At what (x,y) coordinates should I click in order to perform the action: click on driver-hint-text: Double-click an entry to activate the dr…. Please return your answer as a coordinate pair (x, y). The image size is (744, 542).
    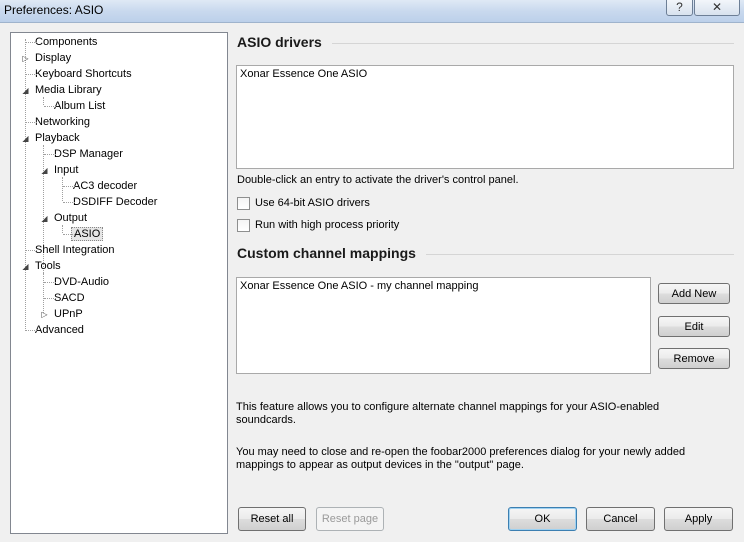
    Looking at the image, I should click on (378, 180).